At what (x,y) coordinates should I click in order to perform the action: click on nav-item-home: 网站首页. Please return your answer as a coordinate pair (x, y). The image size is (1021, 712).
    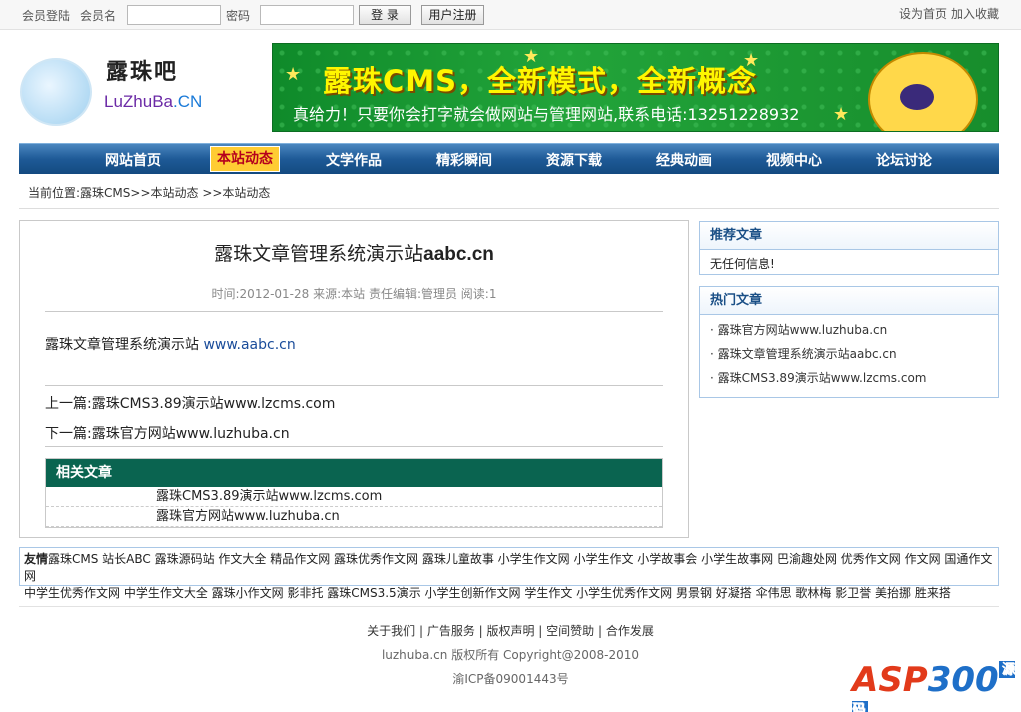
    Looking at the image, I should click on (133, 160).